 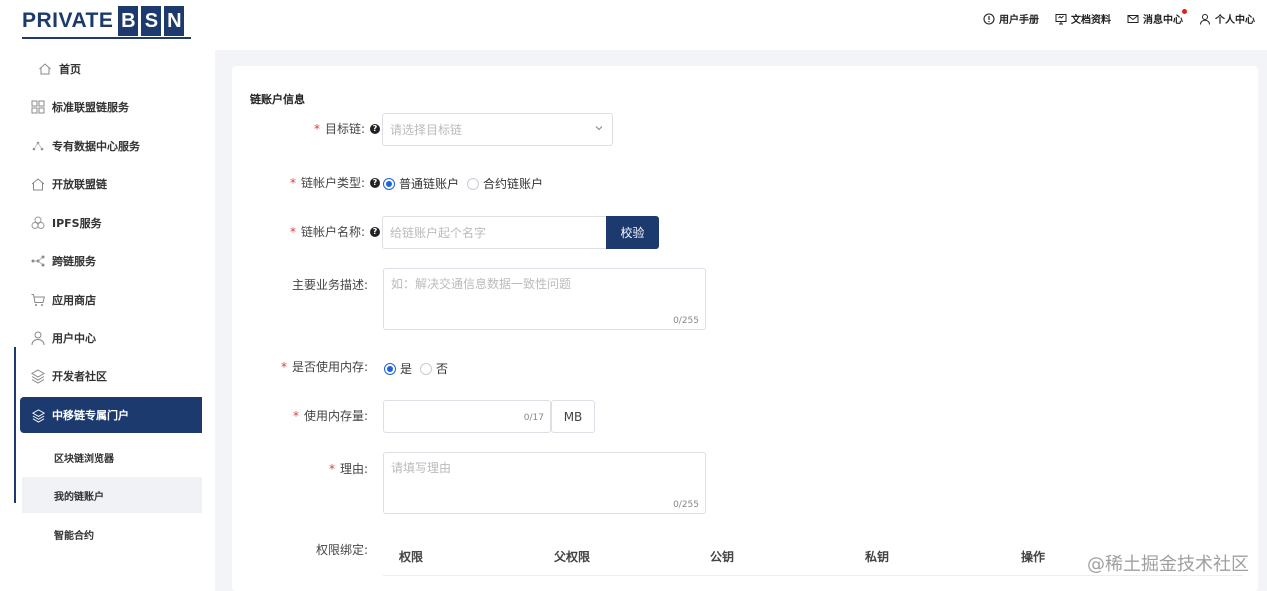 I want to click on watermark: @稀土掘金技术社区, so click(x=1168, y=564).